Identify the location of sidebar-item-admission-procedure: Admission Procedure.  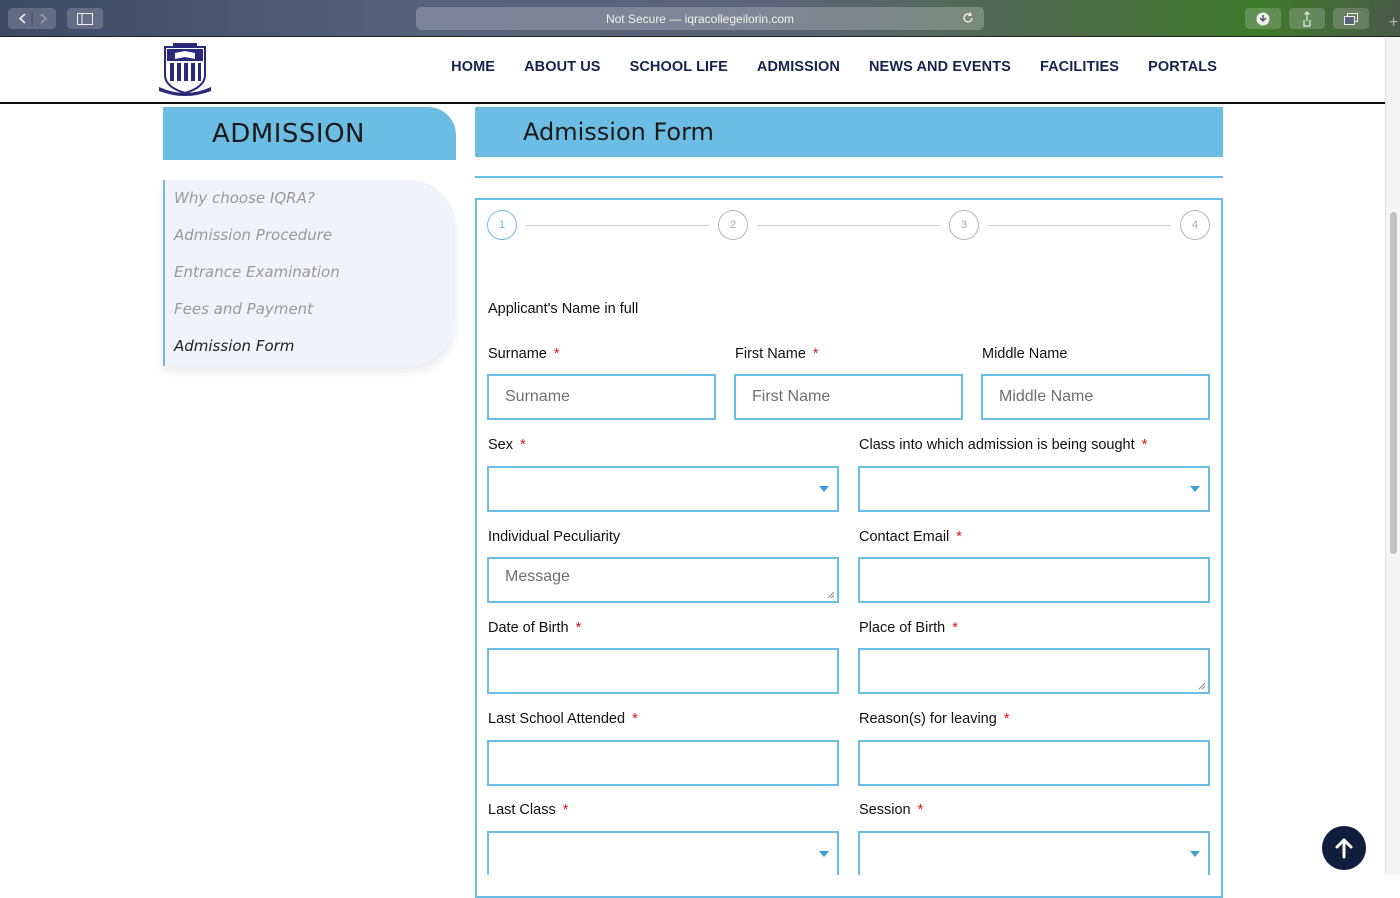
(253, 235).